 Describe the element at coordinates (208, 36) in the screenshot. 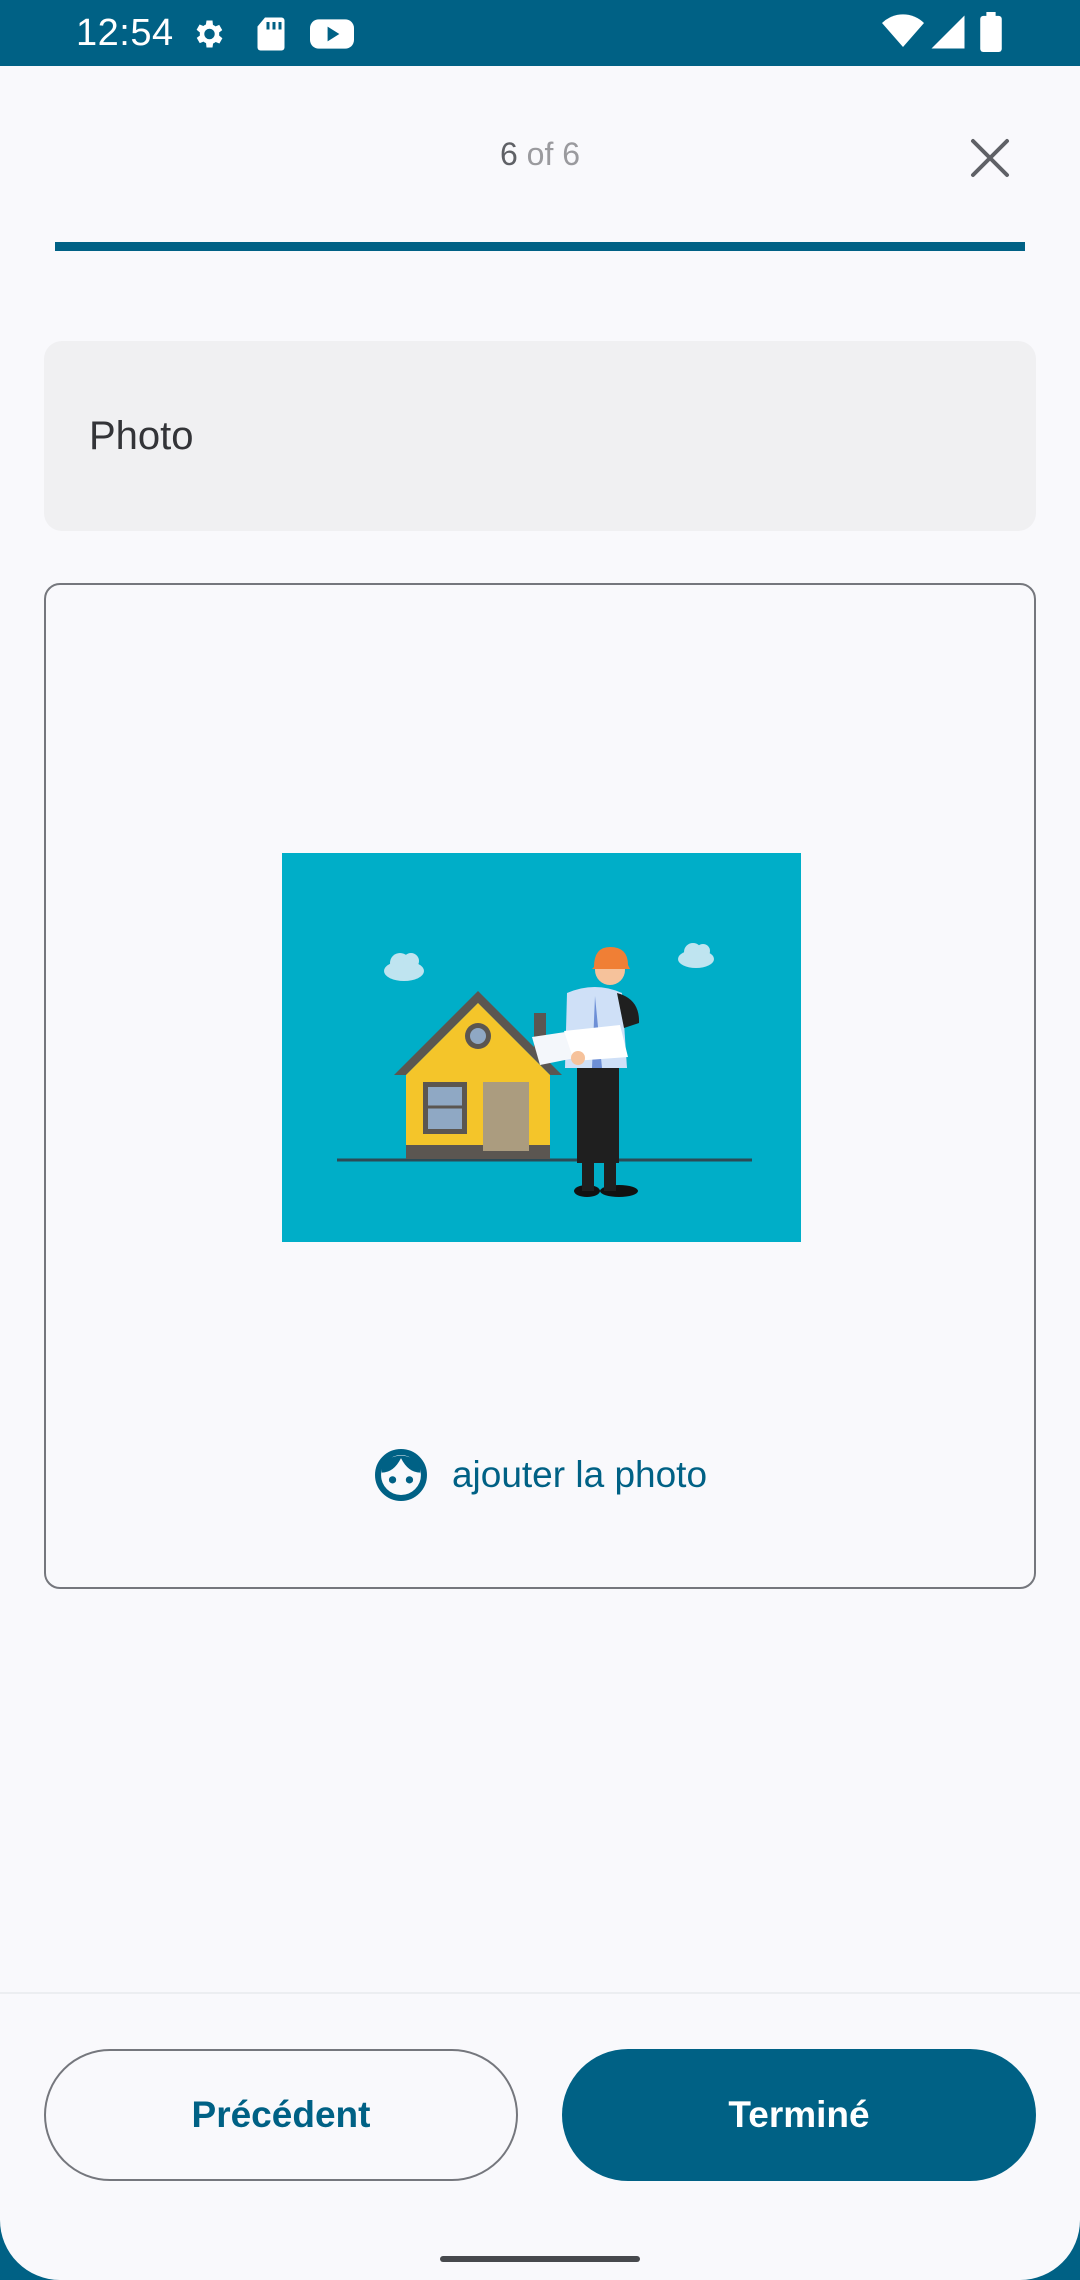

I see `gear-icon` at that location.